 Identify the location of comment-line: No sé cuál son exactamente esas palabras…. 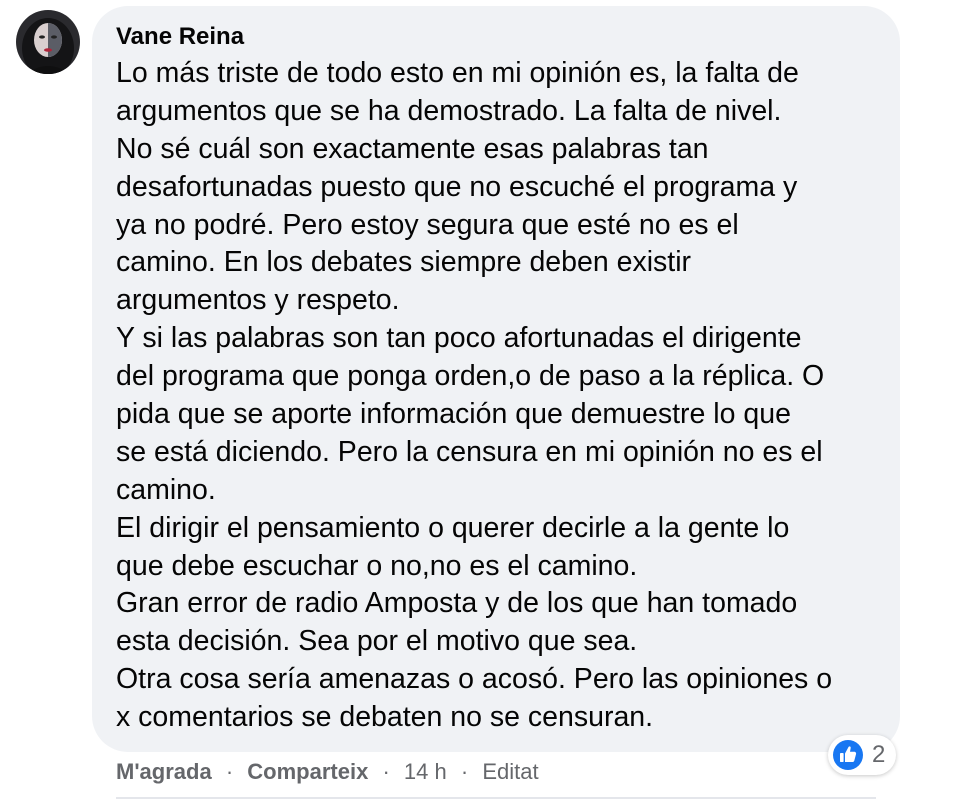
(412, 148).